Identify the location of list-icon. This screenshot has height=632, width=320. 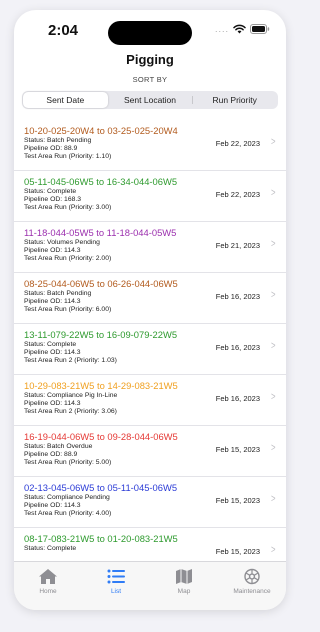
(116, 576).